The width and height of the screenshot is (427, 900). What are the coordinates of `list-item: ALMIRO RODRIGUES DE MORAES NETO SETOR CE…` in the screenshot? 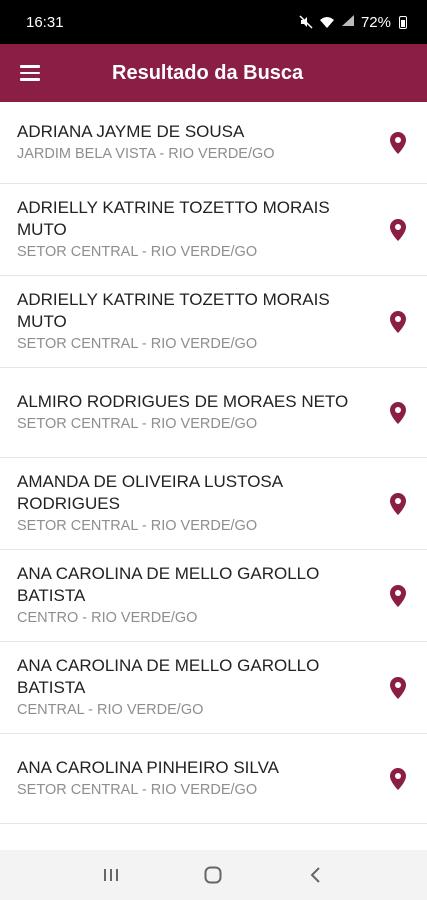 It's located at (213, 413).